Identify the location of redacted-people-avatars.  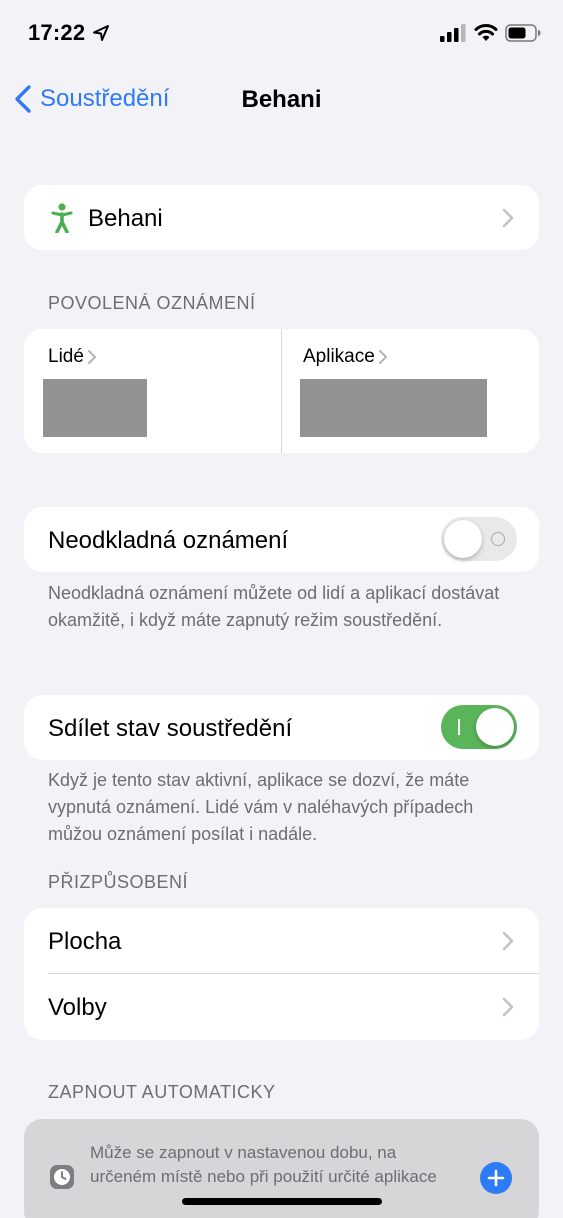
(95, 408).